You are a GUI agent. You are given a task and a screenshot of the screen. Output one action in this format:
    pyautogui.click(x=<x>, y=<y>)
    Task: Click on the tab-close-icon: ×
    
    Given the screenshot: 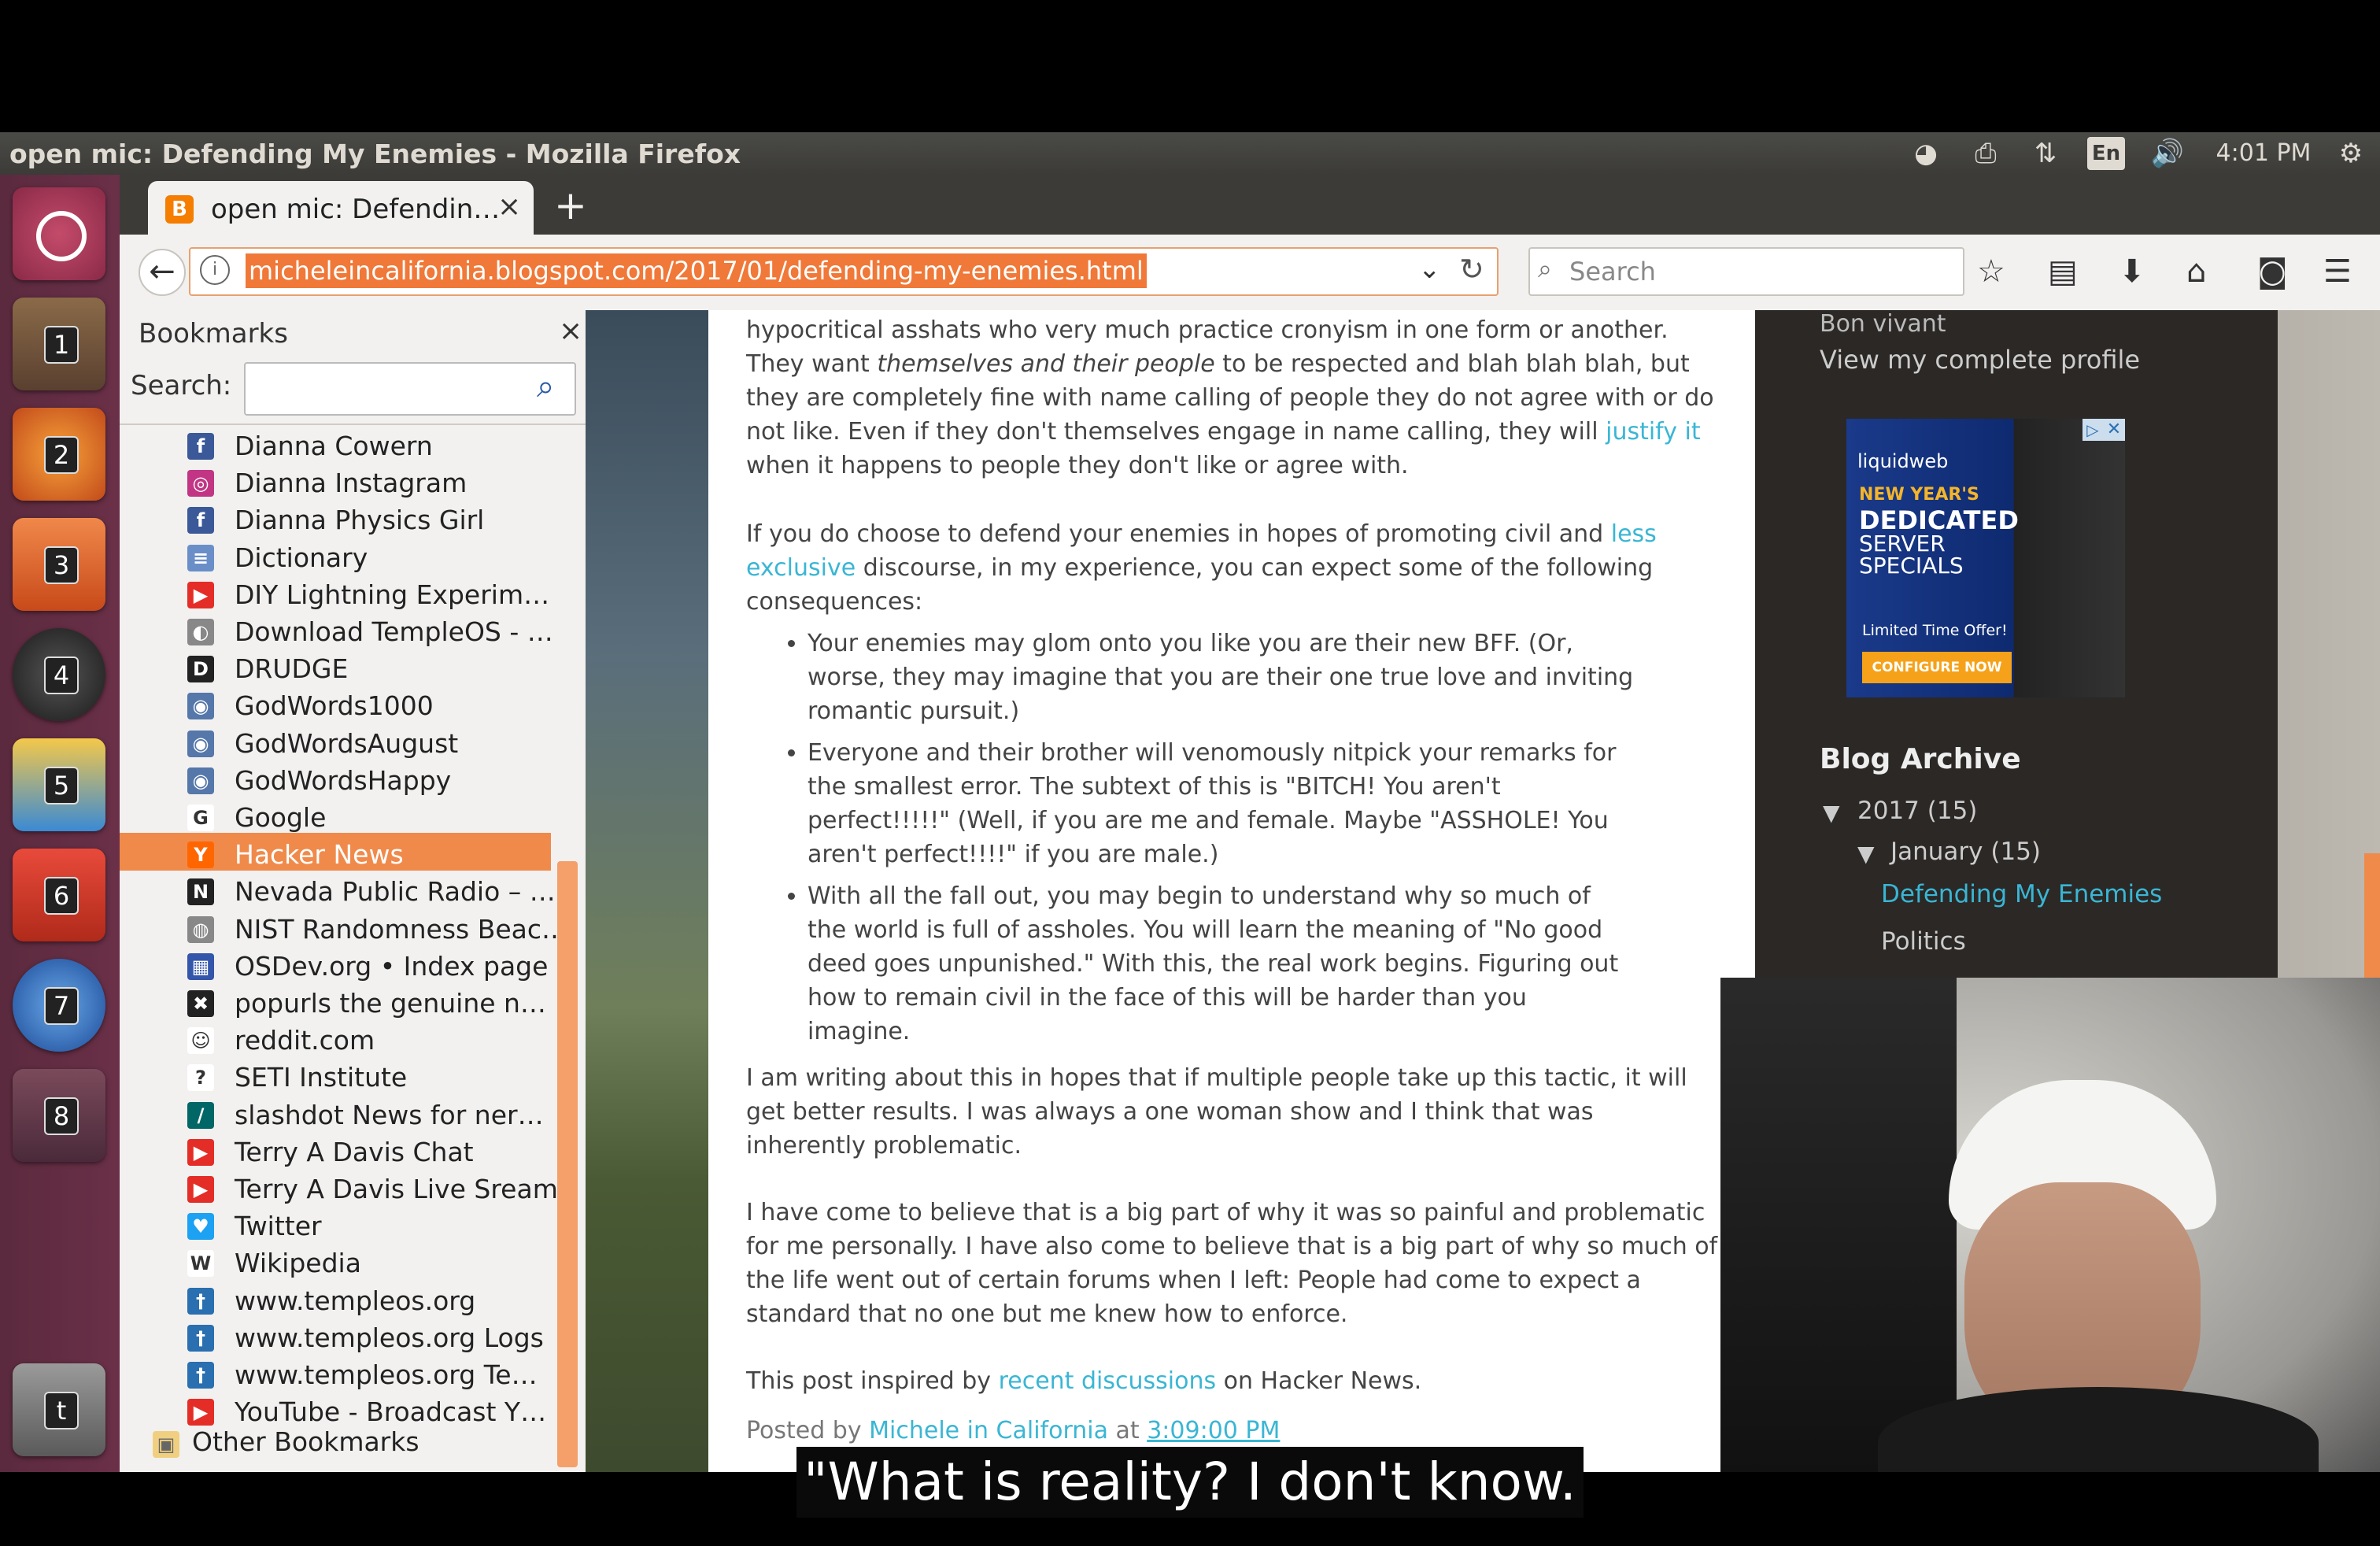 What is the action you would take?
    pyautogui.click(x=509, y=206)
    